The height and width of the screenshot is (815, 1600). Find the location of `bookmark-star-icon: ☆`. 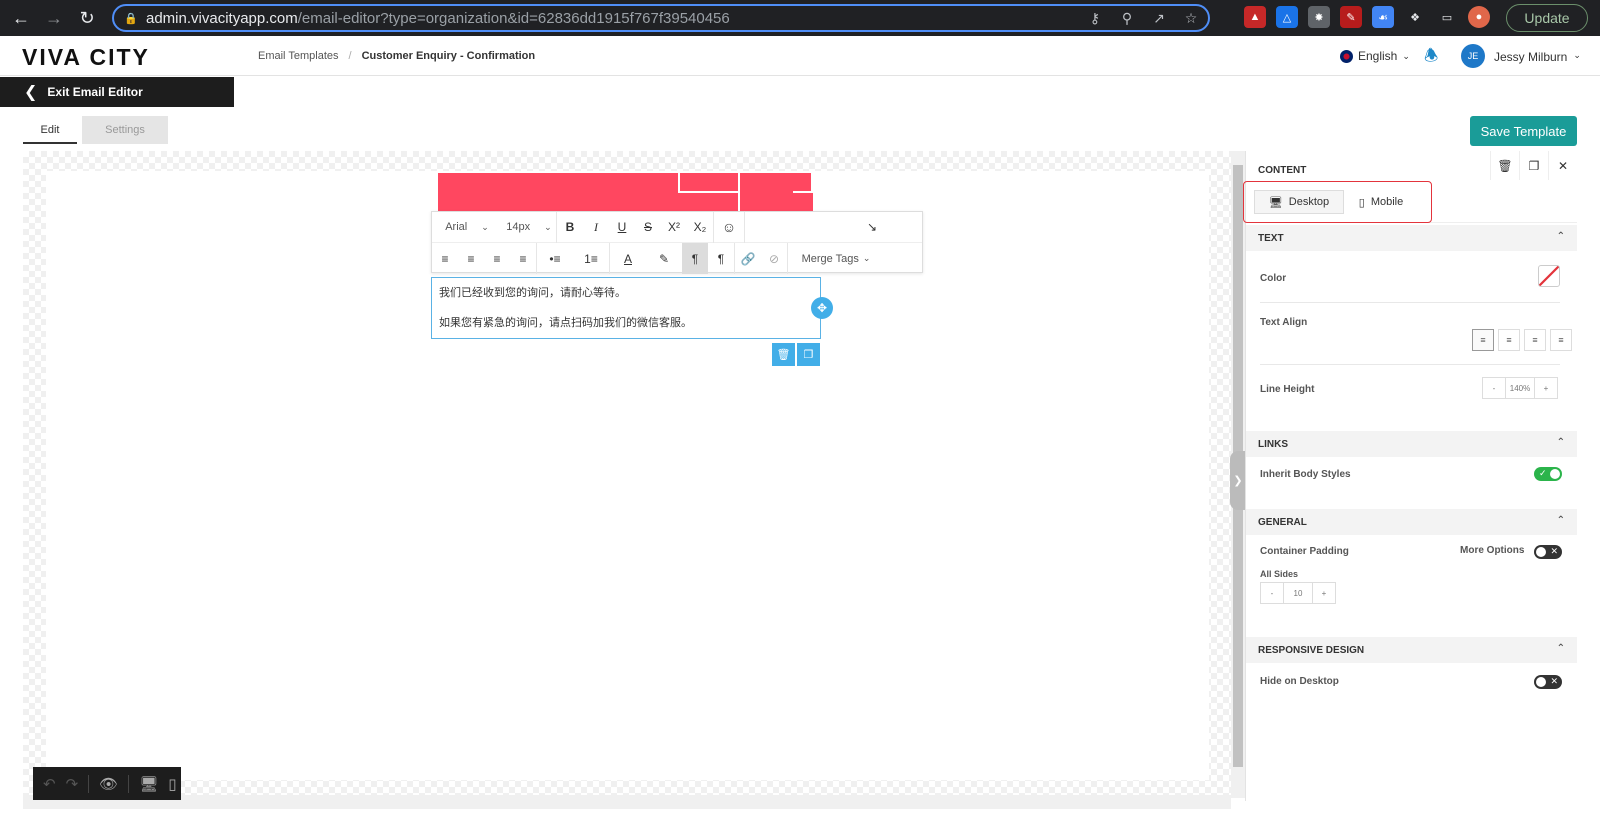

bookmark-star-icon: ☆ is located at coordinates (1191, 18).